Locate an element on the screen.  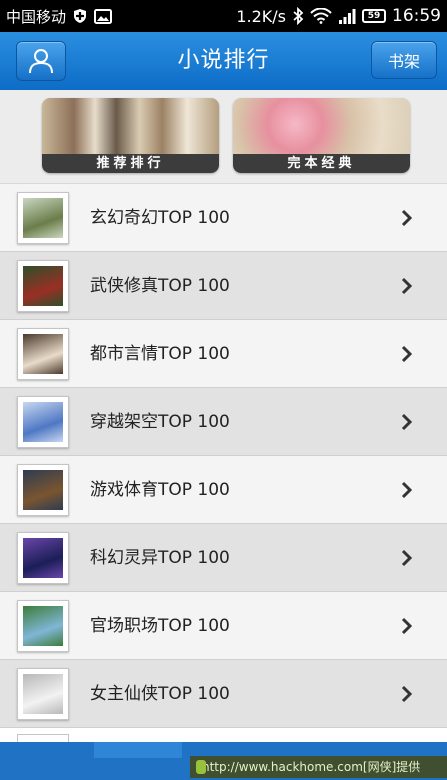
banner-label: 推荐排行 is located at coordinates (130, 163).